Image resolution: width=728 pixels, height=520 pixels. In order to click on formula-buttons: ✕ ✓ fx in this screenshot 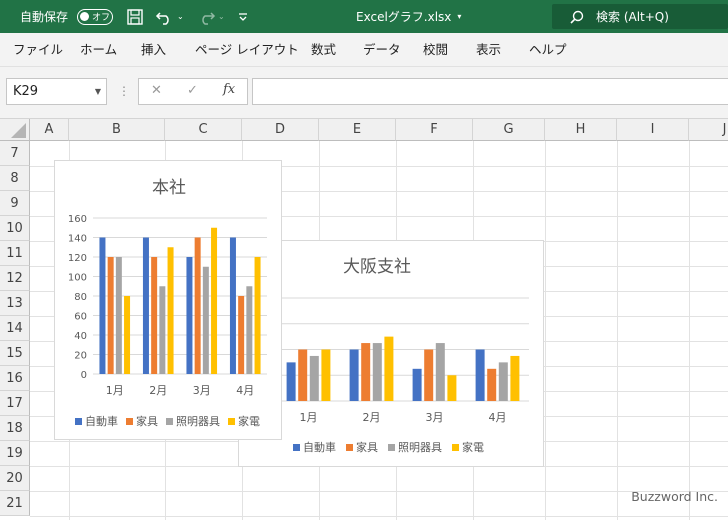, I will do `click(193, 91)`.